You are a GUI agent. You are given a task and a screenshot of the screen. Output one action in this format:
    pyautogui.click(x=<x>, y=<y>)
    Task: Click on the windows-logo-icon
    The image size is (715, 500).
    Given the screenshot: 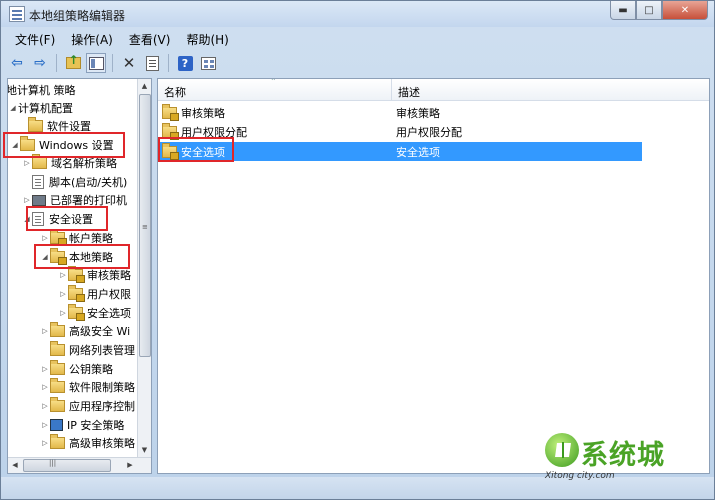 What is the action you would take?
    pyautogui.click(x=562, y=450)
    